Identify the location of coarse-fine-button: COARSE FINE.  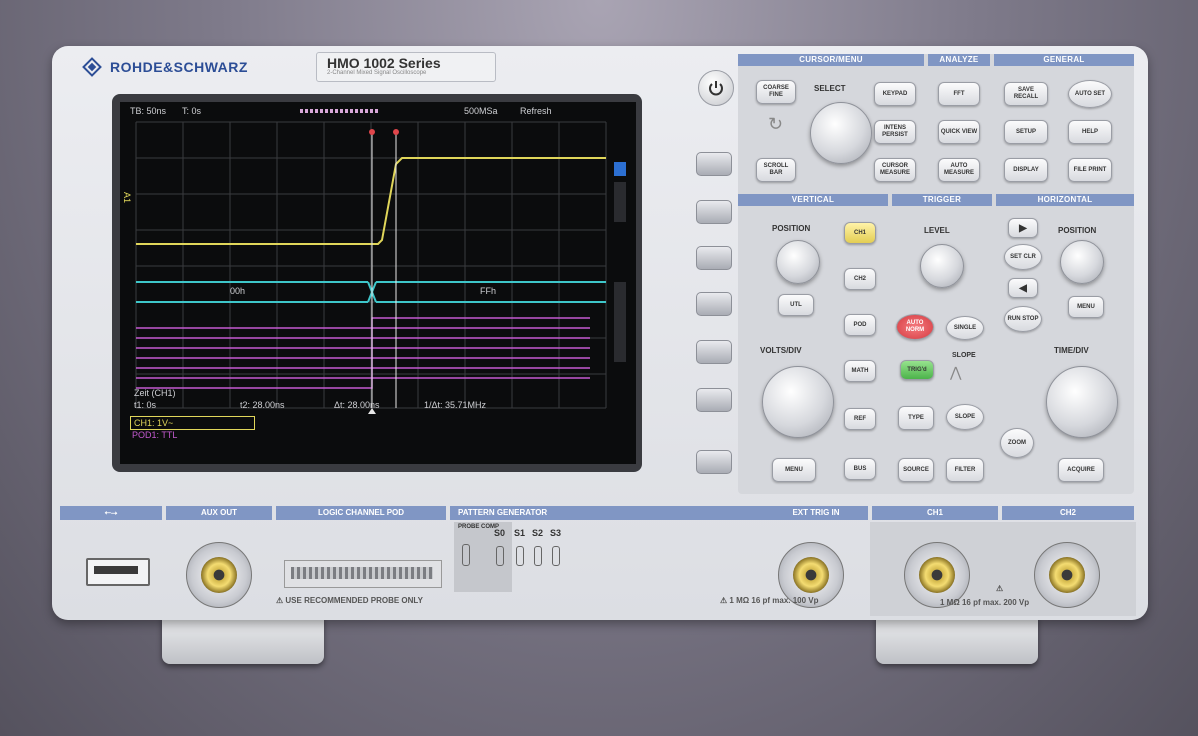
(776, 92).